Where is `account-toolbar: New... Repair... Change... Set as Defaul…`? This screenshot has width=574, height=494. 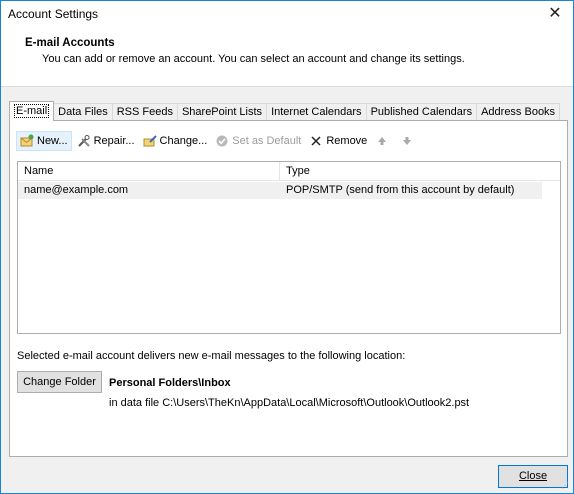
account-toolbar: New... Repair... Change... Set as Defaul… is located at coordinates (219, 141).